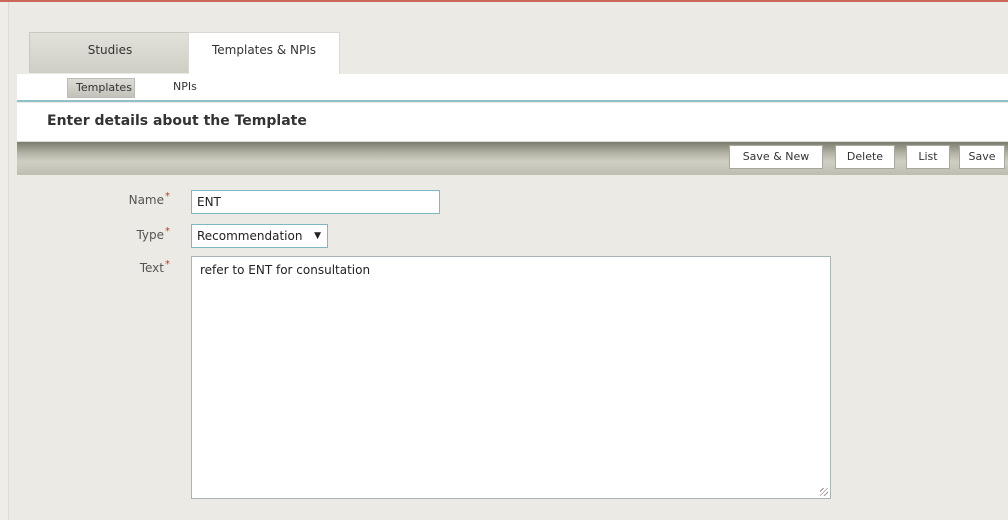  I want to click on name-label: Name*, so click(140, 199).